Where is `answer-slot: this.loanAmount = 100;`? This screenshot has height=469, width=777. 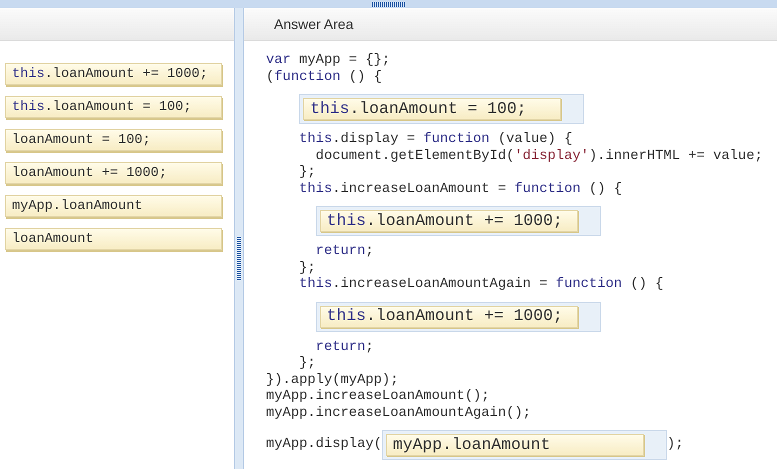 answer-slot: this.loanAmount = 100; is located at coordinates (441, 109).